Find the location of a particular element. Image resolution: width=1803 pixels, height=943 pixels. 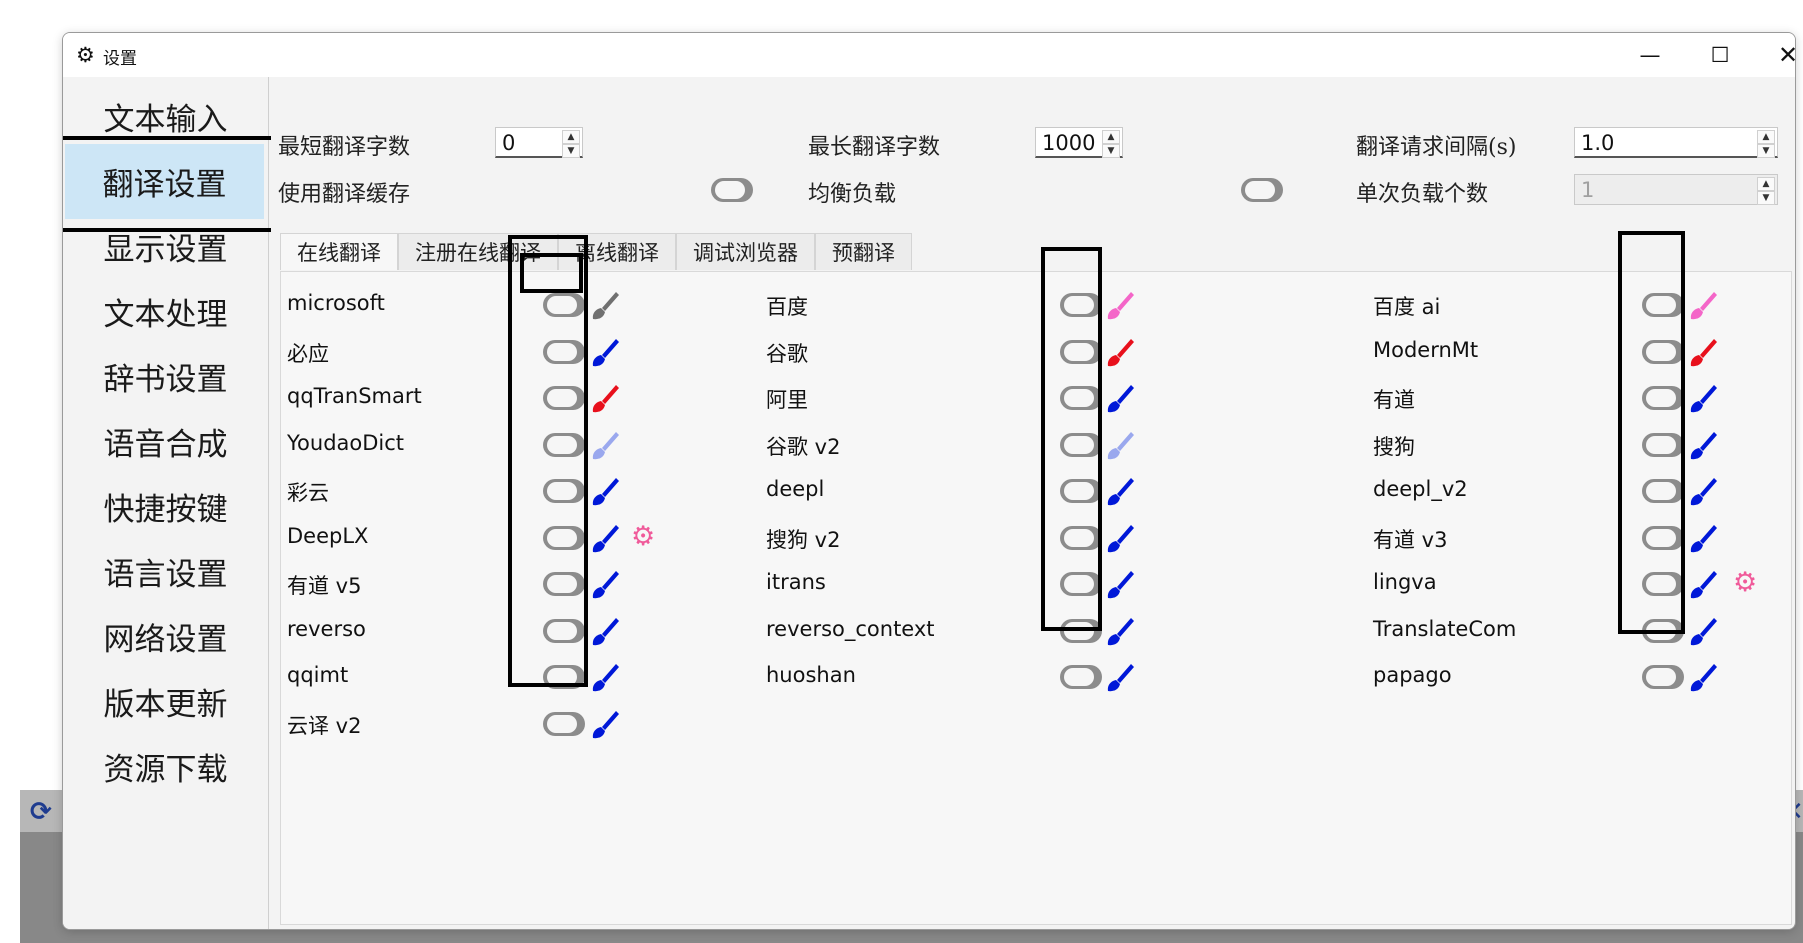

translator-name: lingva is located at coordinates (1405, 582).